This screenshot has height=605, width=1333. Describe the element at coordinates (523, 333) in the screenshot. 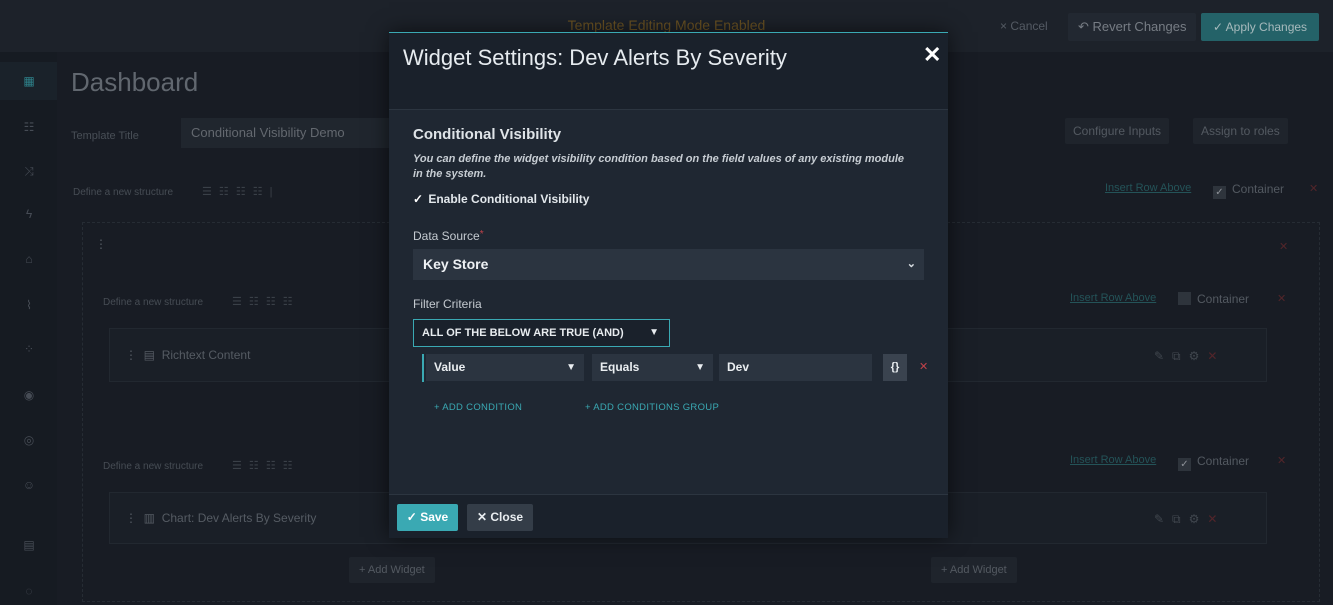

I see `logic-operator-value: ALL OF THE BELOW ARE TRUE (AND)` at that location.